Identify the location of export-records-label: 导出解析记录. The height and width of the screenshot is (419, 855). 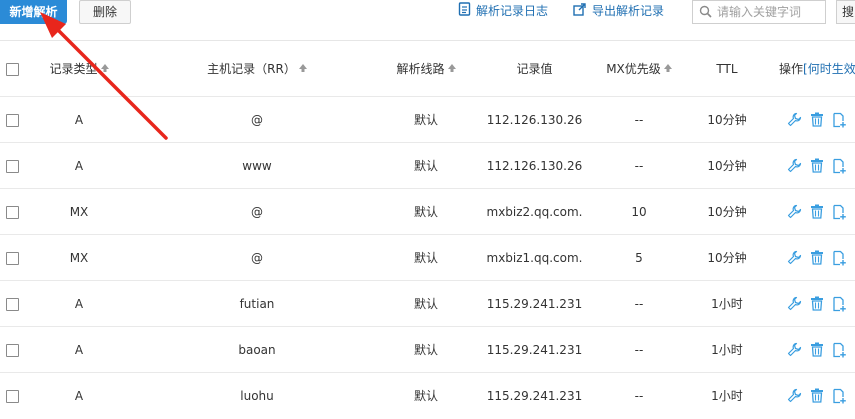
(628, 11).